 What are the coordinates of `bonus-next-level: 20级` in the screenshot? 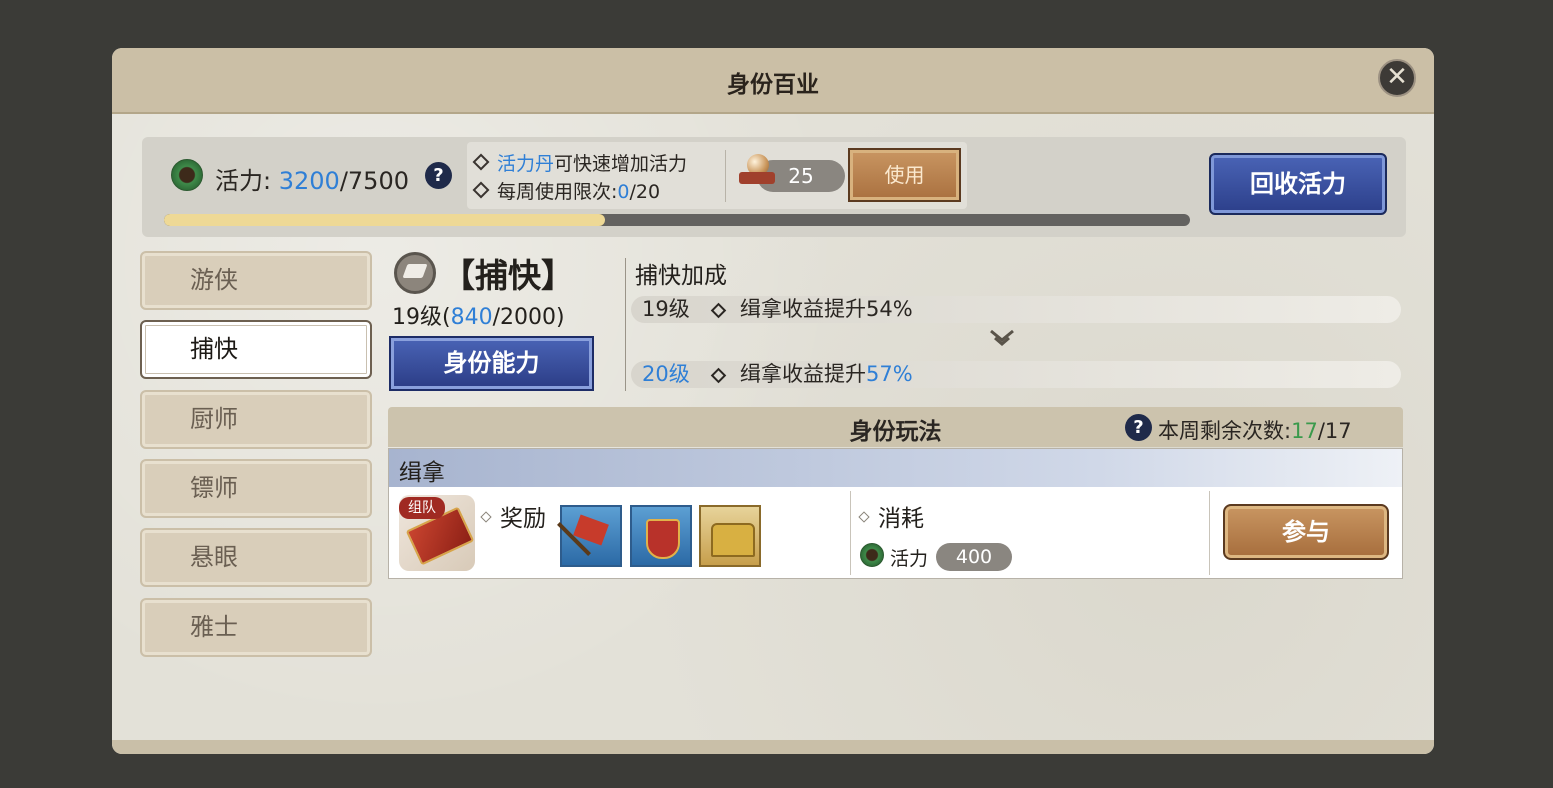 It's located at (666, 374).